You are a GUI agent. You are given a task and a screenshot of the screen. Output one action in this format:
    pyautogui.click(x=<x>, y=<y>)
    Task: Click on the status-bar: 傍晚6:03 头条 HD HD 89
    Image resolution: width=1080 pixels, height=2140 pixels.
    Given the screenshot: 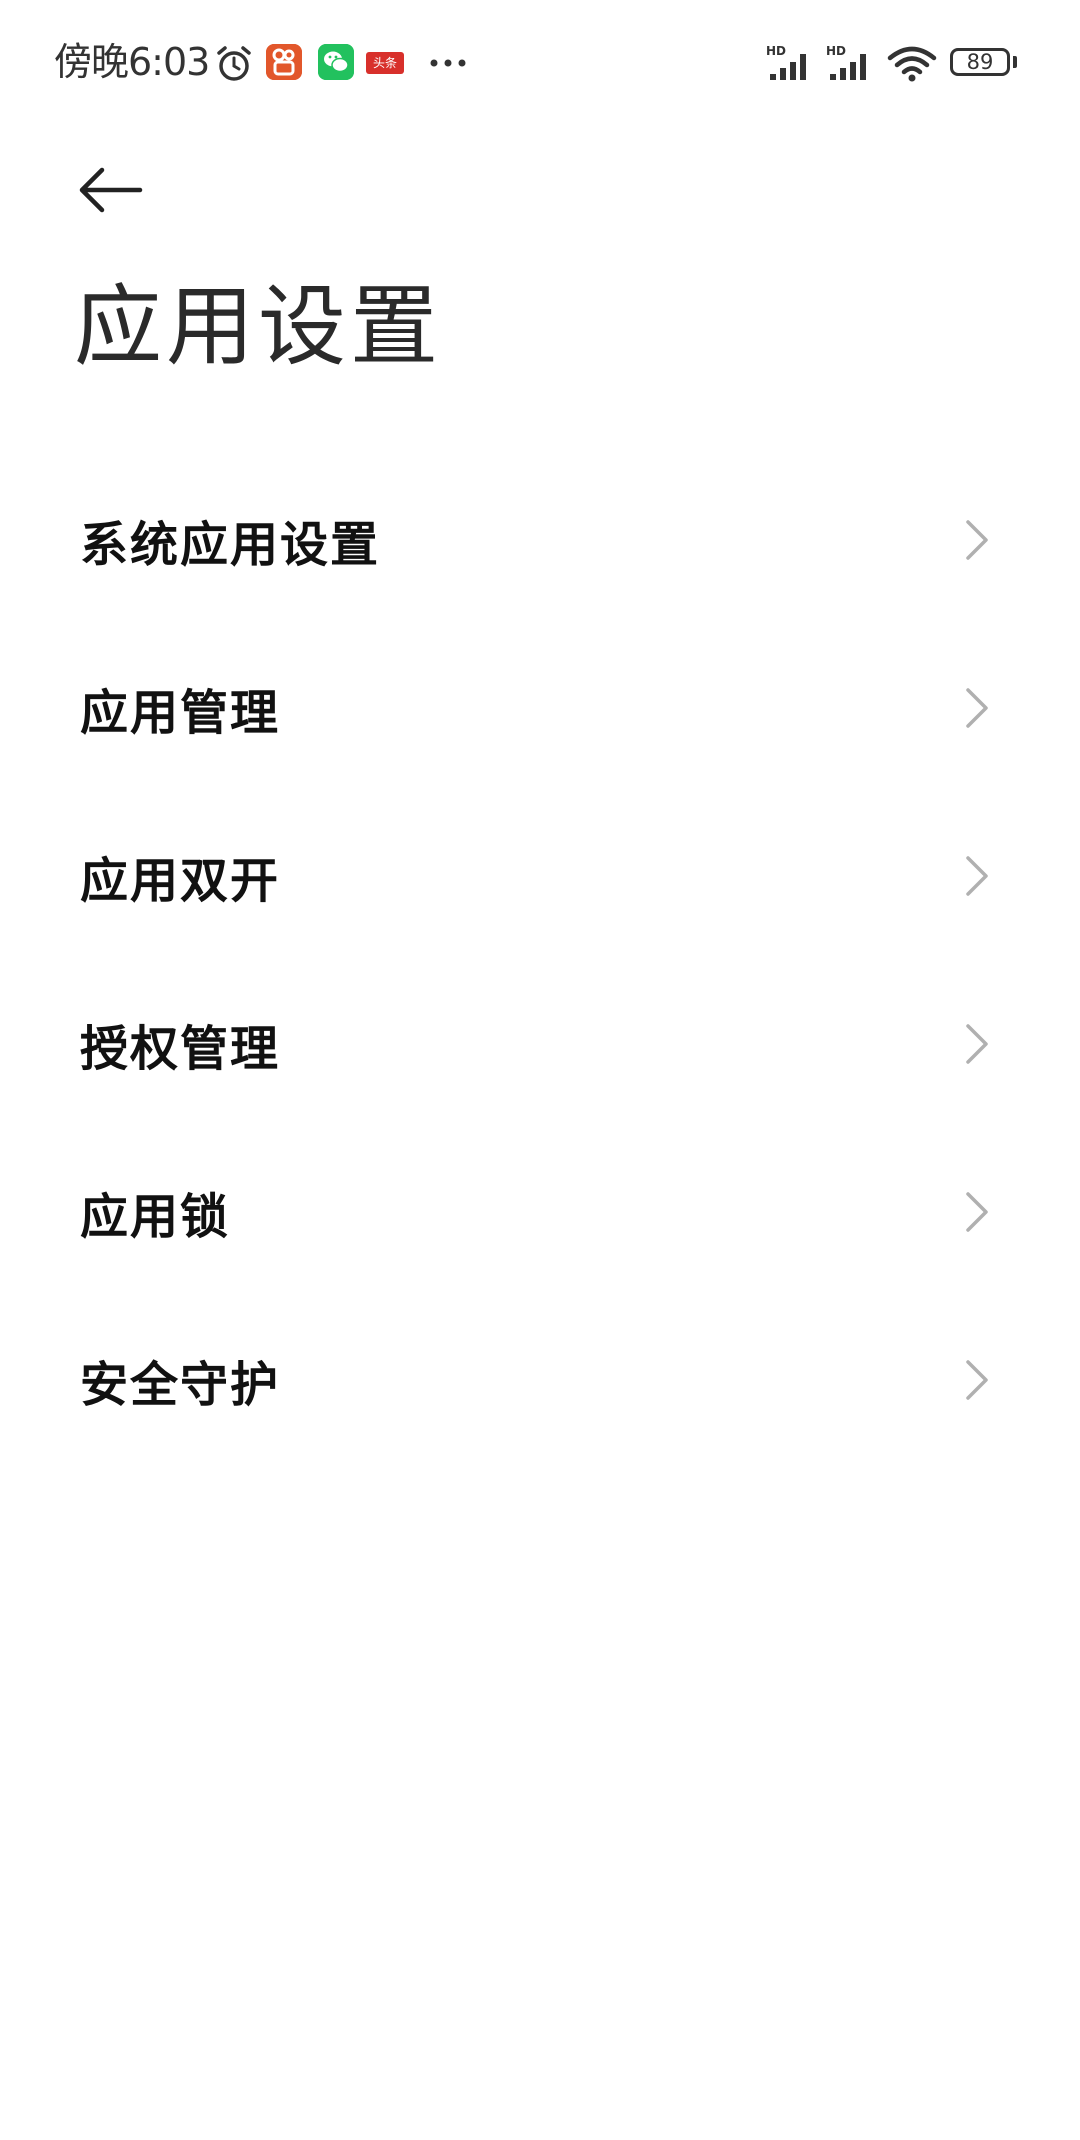 What is the action you would take?
    pyautogui.click(x=540, y=65)
    